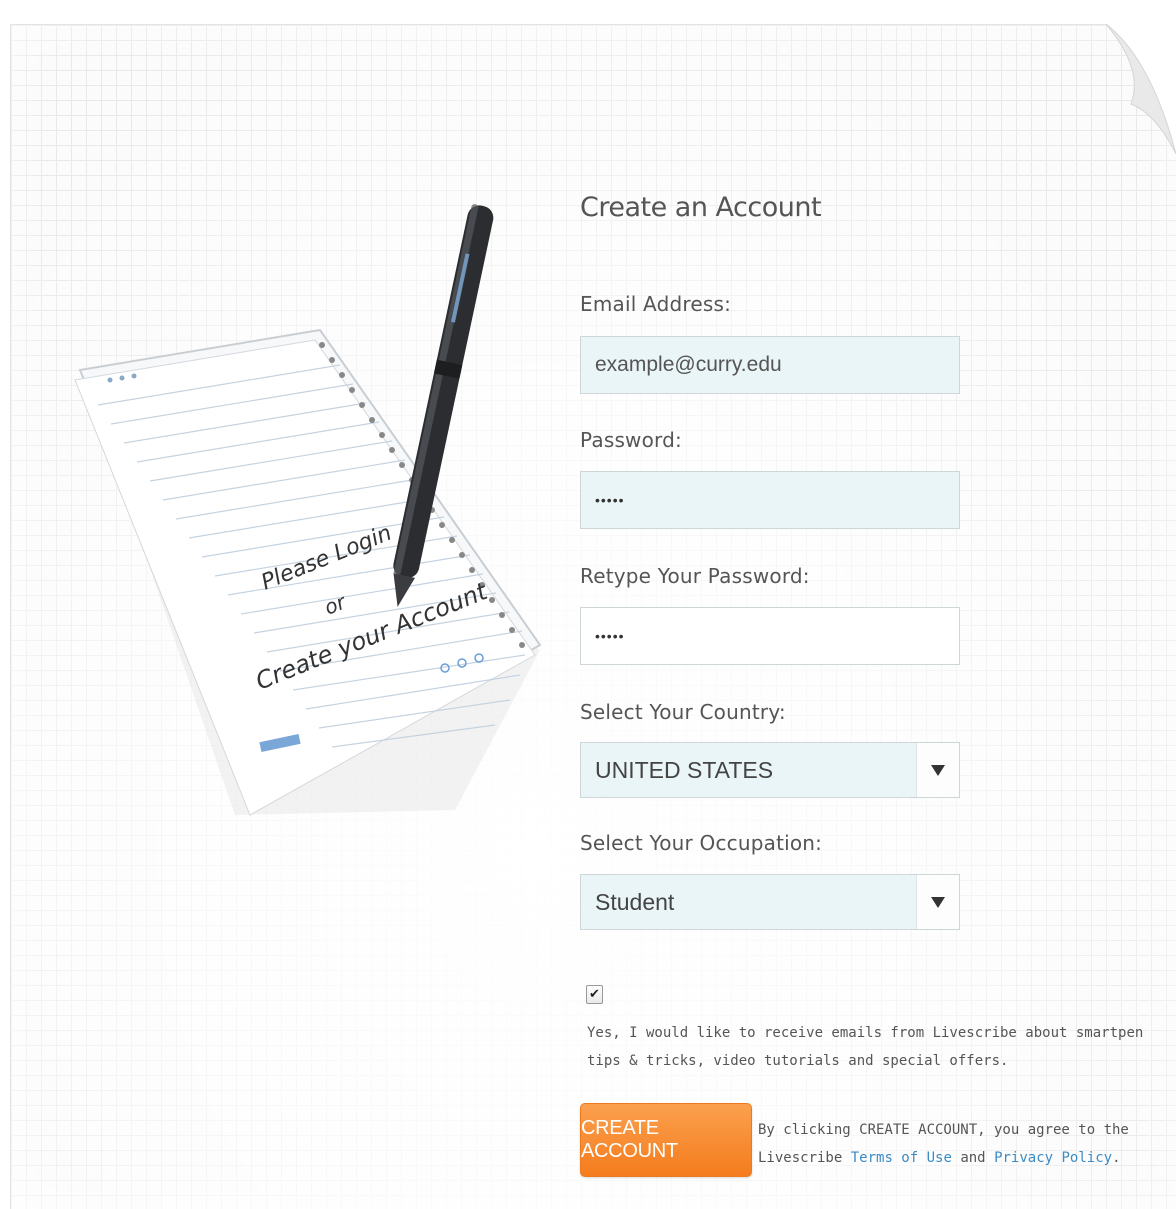 The image size is (1176, 1209). I want to click on privacy-policy-link: Privacy Policy, so click(1053, 1158).